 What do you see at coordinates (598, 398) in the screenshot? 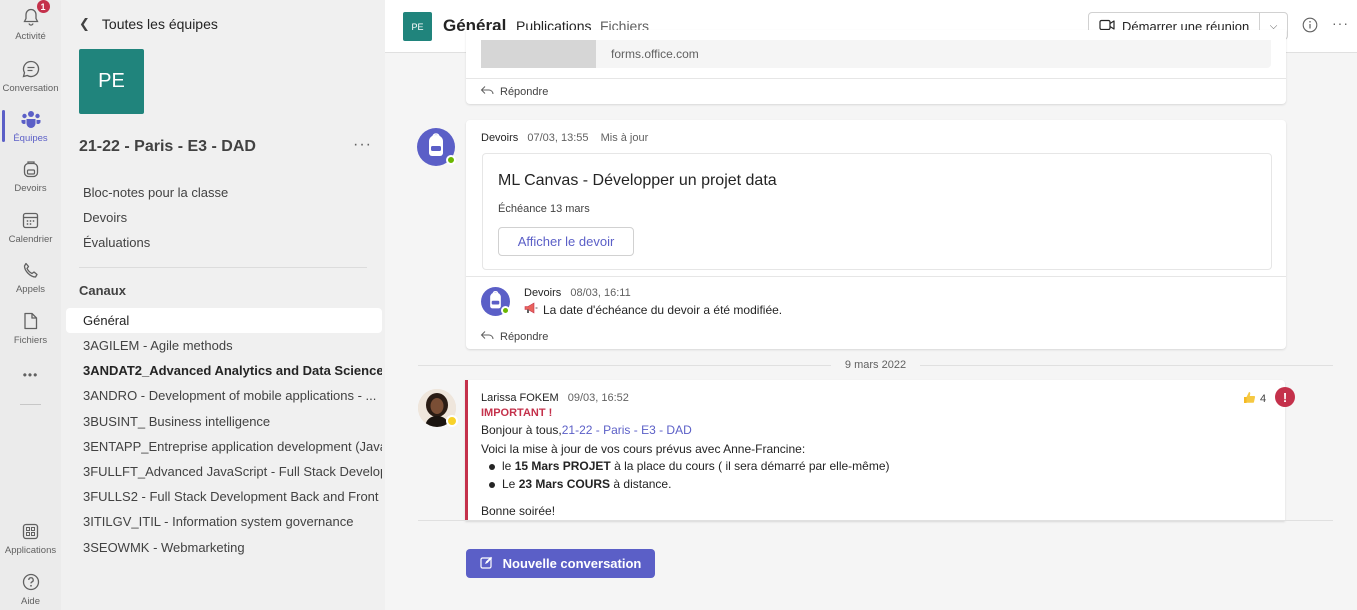
I see `timestamp: 09/03, 16:52` at bounding box center [598, 398].